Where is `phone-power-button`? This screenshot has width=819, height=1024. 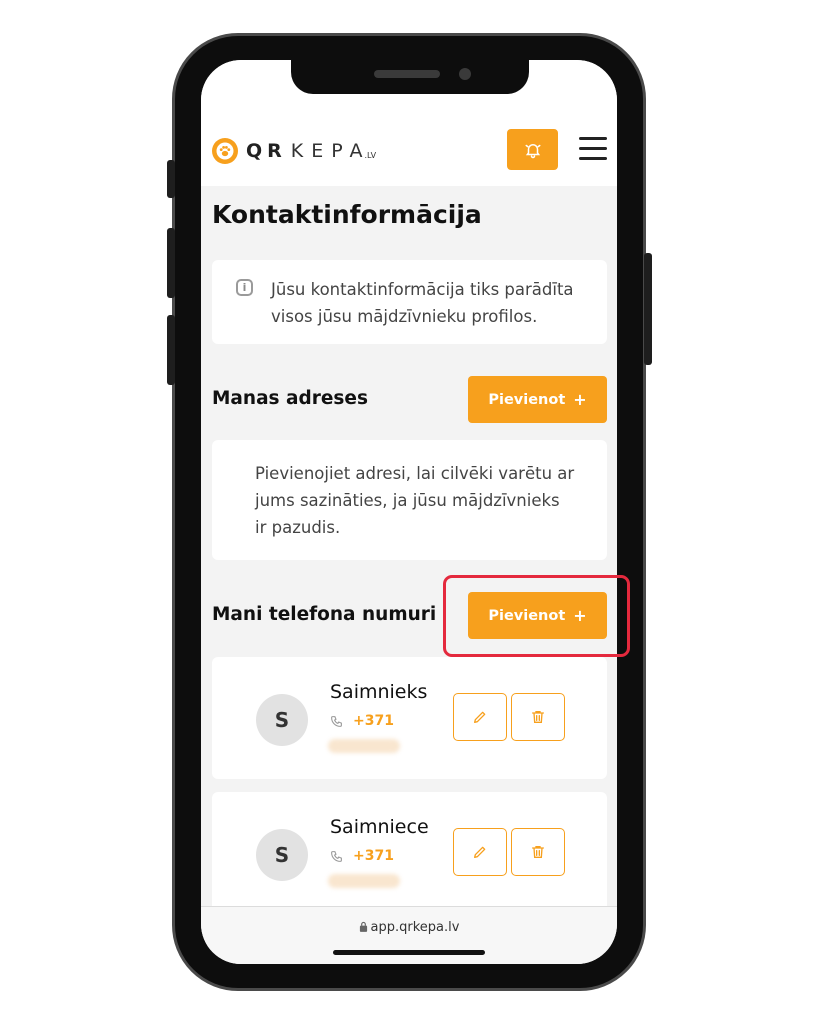
phone-power-button is located at coordinates (648, 309).